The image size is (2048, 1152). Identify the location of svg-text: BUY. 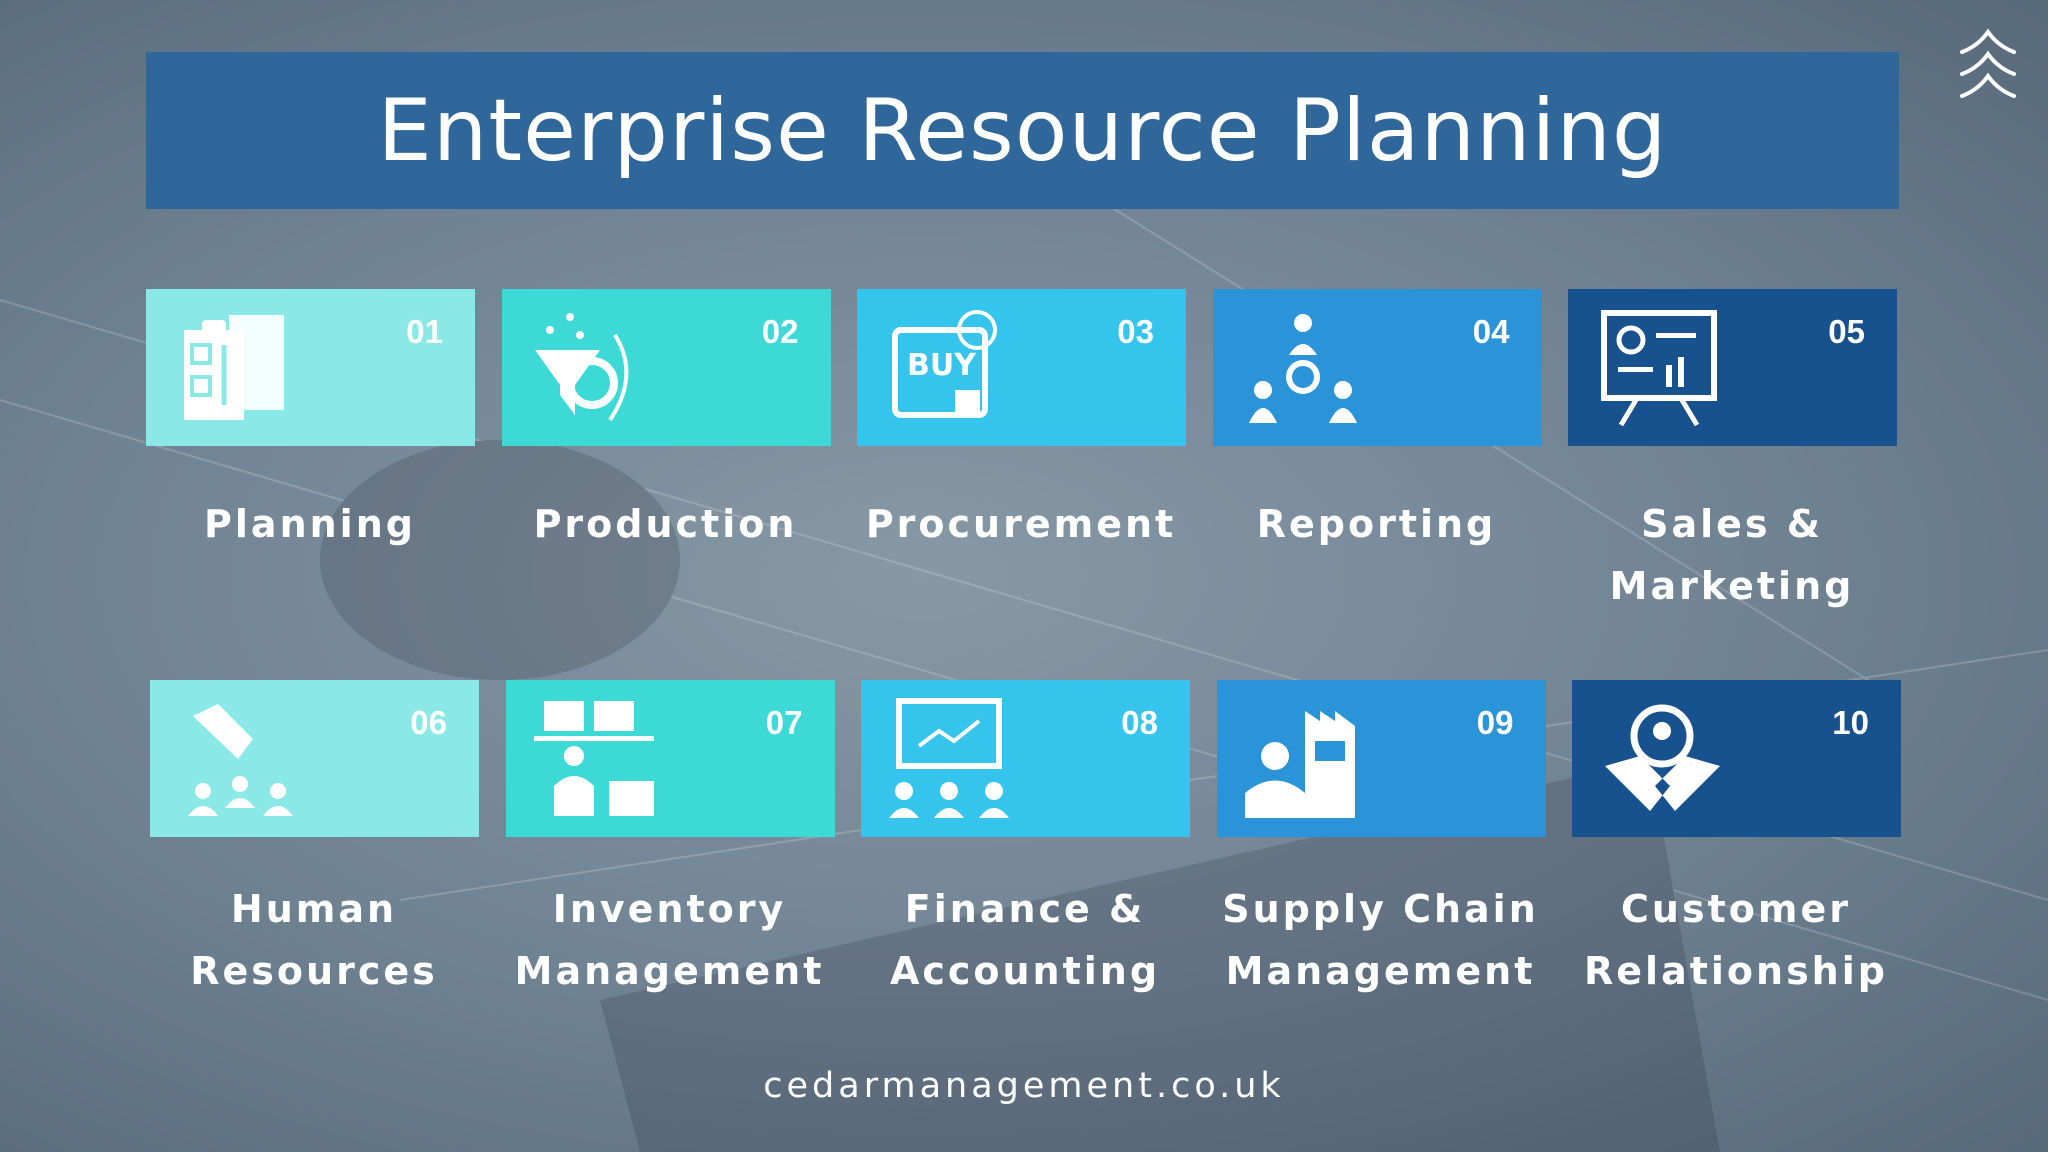
(942, 365).